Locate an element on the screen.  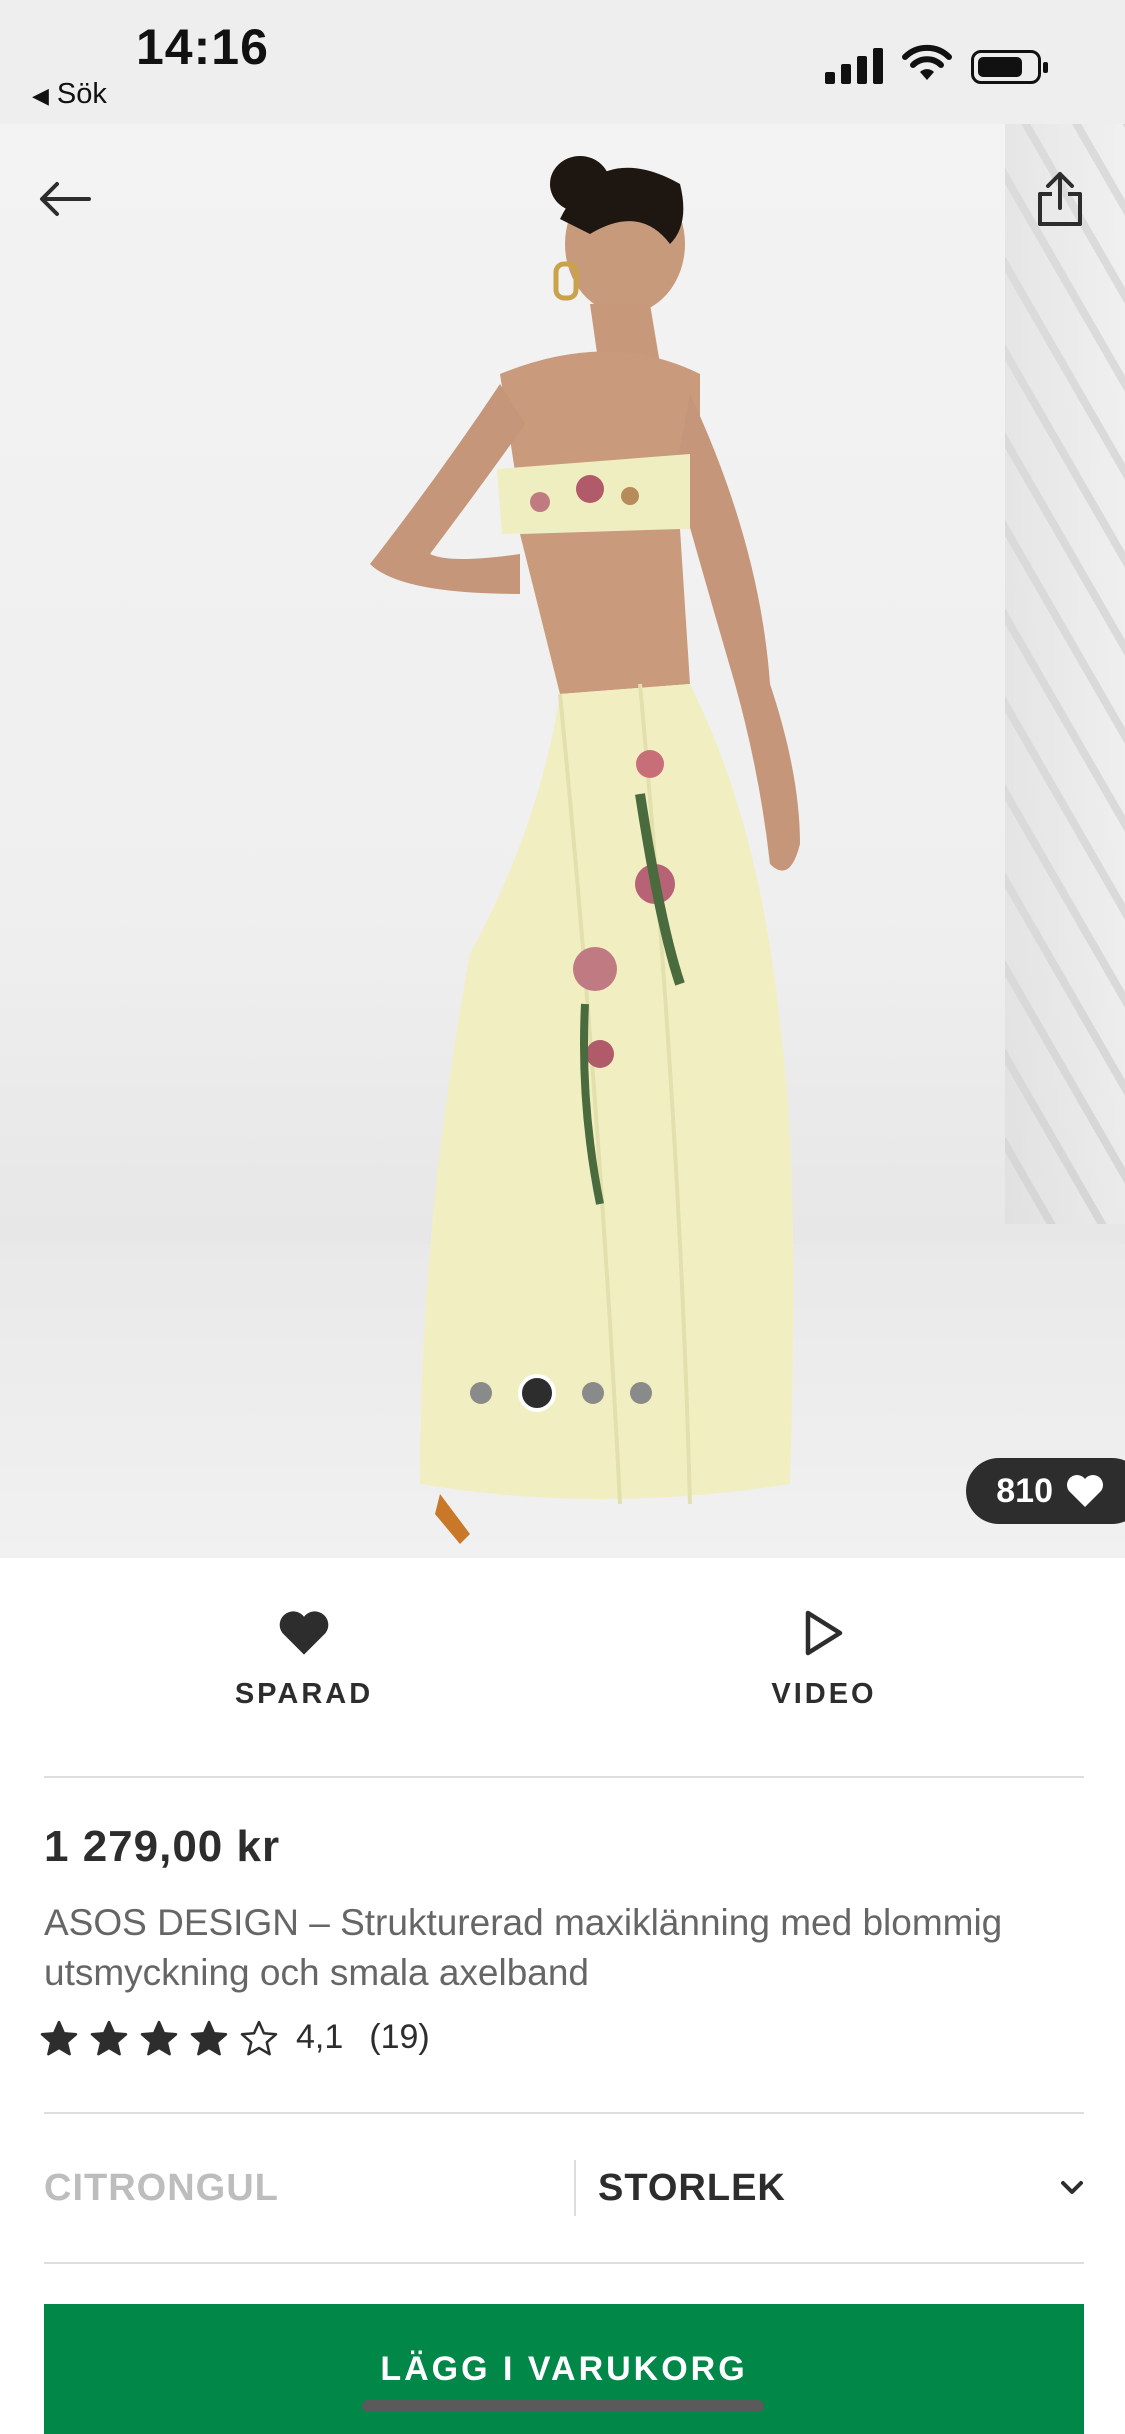
add-to-cart-label: LÄGG I VARUKORG is located at coordinates (564, 2368).